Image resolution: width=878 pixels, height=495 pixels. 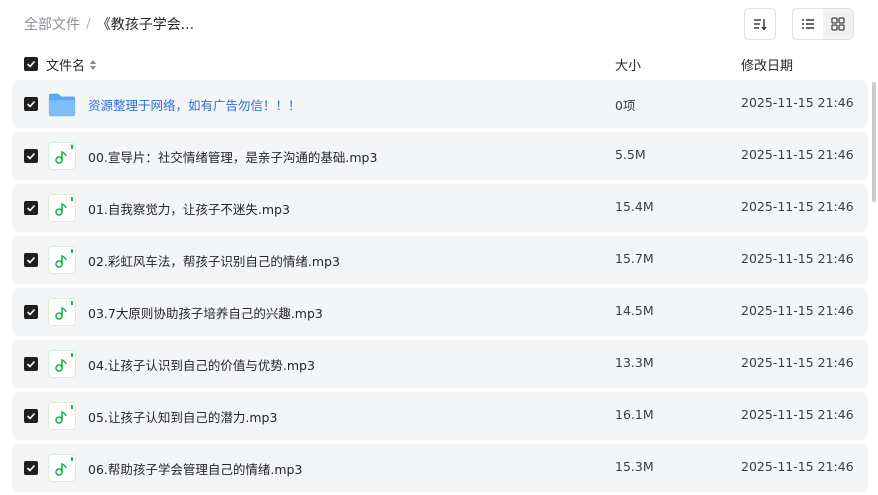 What do you see at coordinates (232, 156) in the screenshot?
I see `file-name: 00.宣导片：社交情绪管理，是亲子沟通的基础.mp3` at bounding box center [232, 156].